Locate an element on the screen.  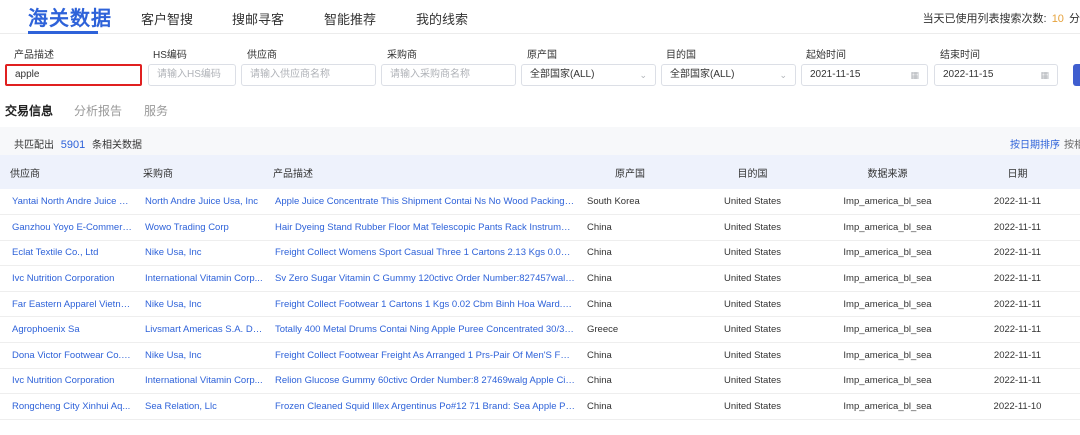
start-date-label: 起始时间 is located at coordinates (826, 55).